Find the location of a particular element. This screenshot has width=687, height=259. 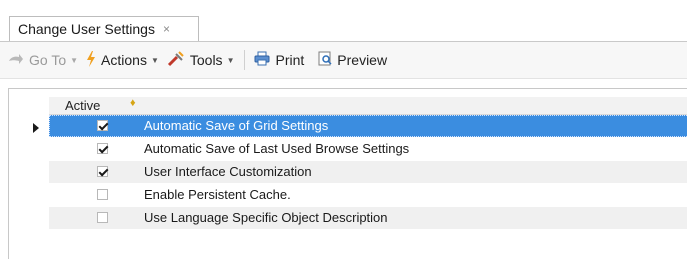

tools-icon is located at coordinates (176, 60).